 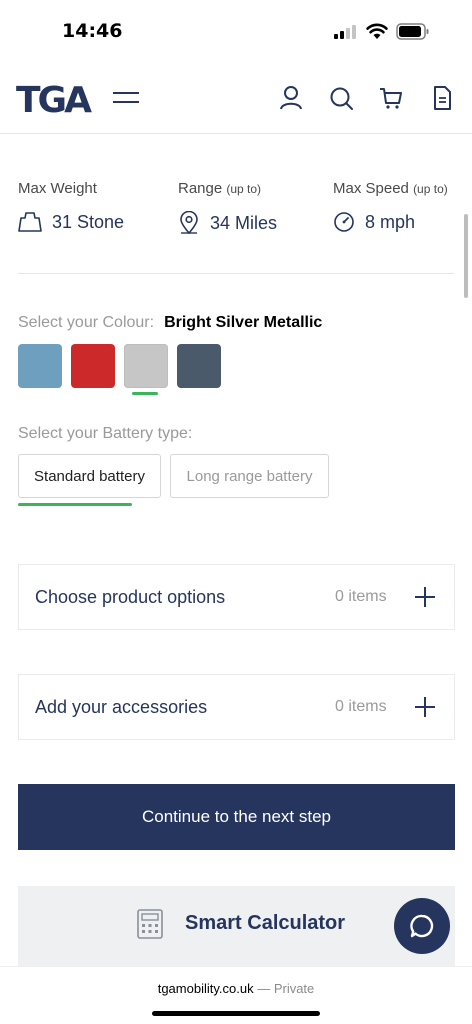 What do you see at coordinates (30, 222) in the screenshot?
I see `weight-icon` at bounding box center [30, 222].